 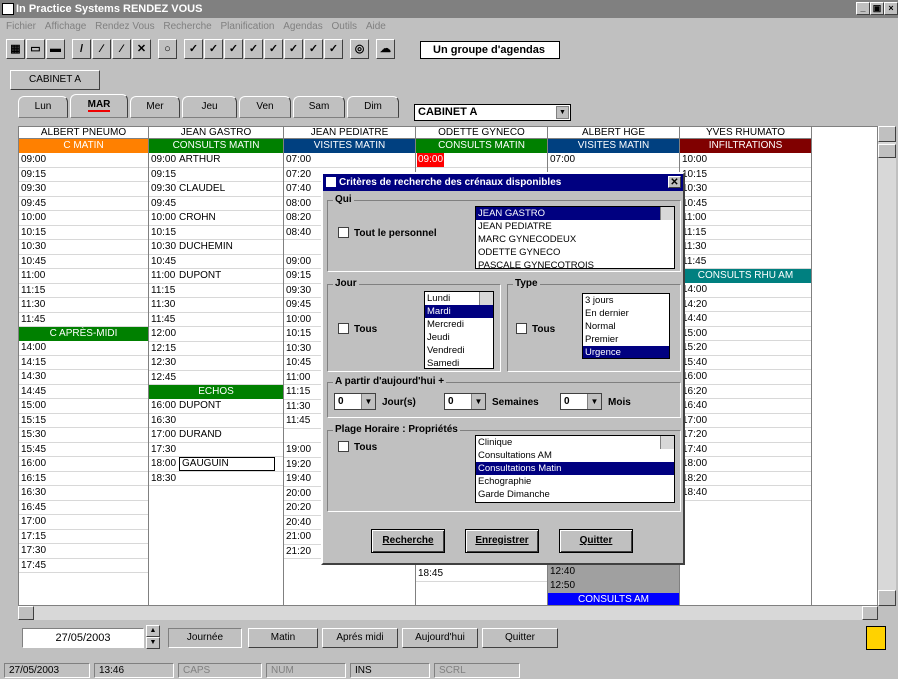 I want to click on menu-fichier: Fichier, so click(x=21, y=26).